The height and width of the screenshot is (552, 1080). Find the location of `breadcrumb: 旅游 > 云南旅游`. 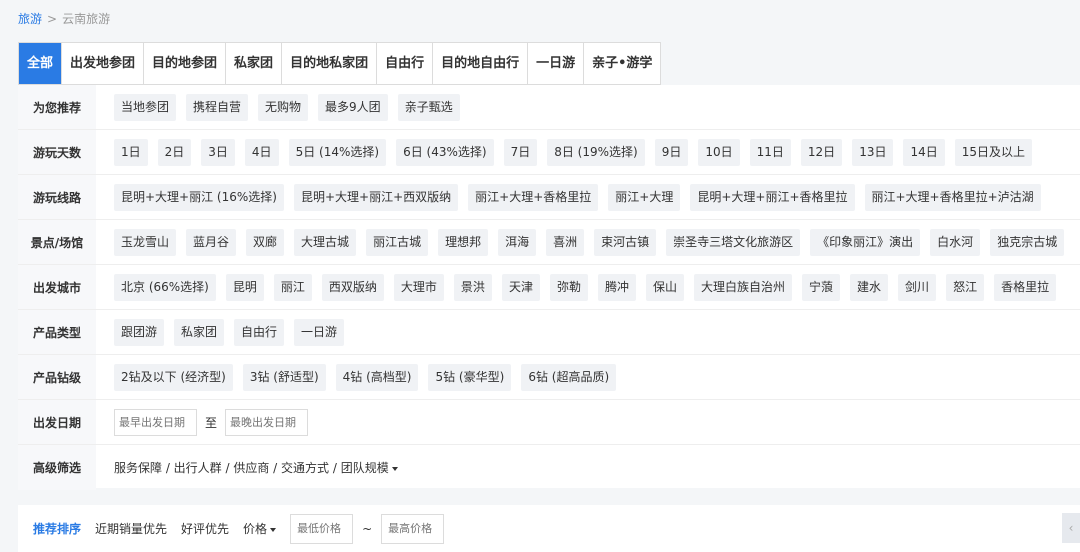

breadcrumb: 旅游 > 云南旅游 is located at coordinates (64, 18).